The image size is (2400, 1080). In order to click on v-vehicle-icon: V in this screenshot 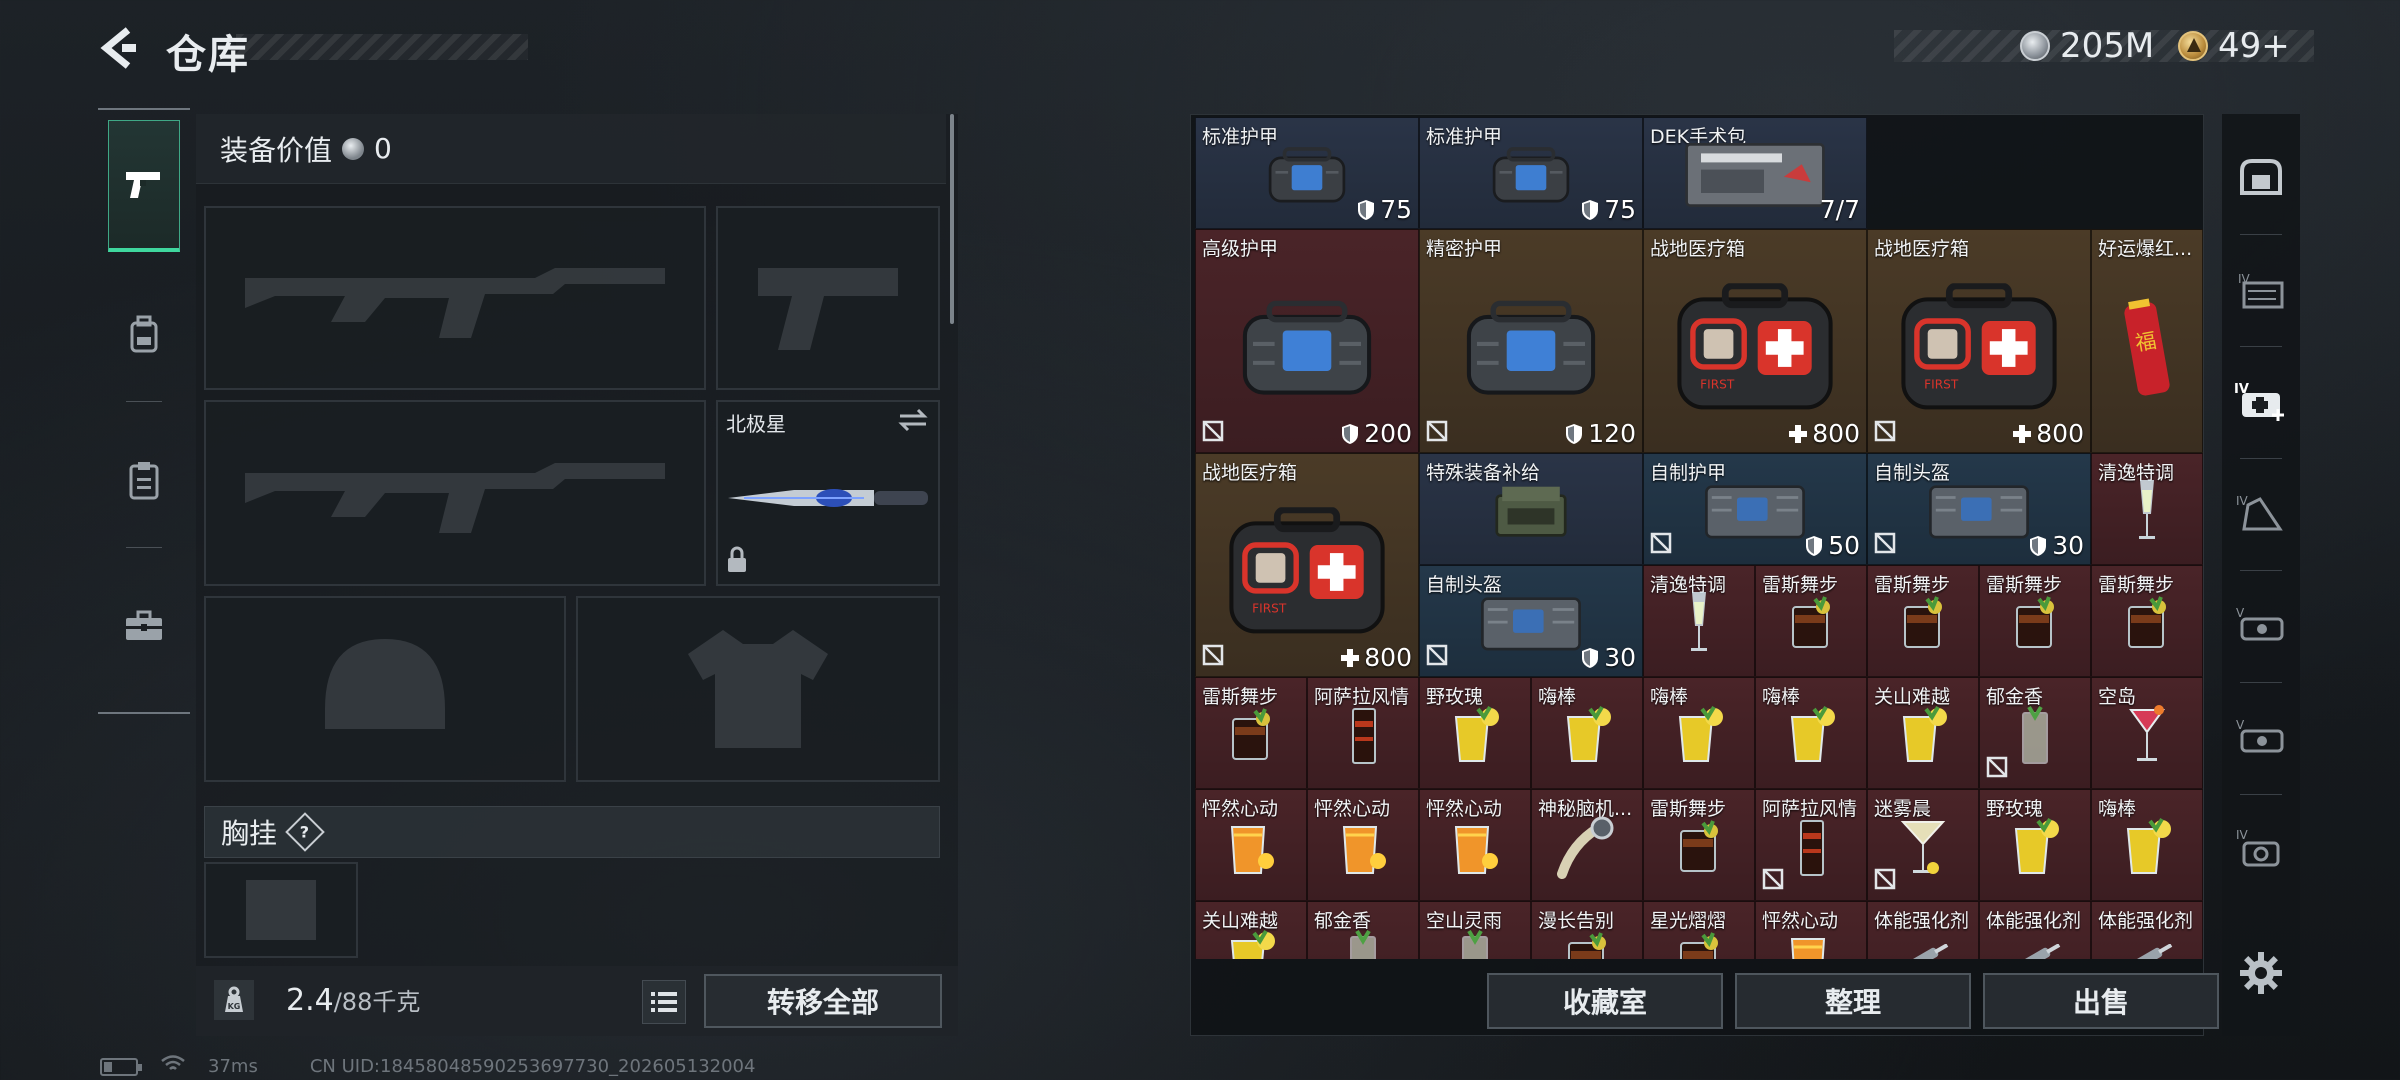, I will do `click(2261, 625)`.